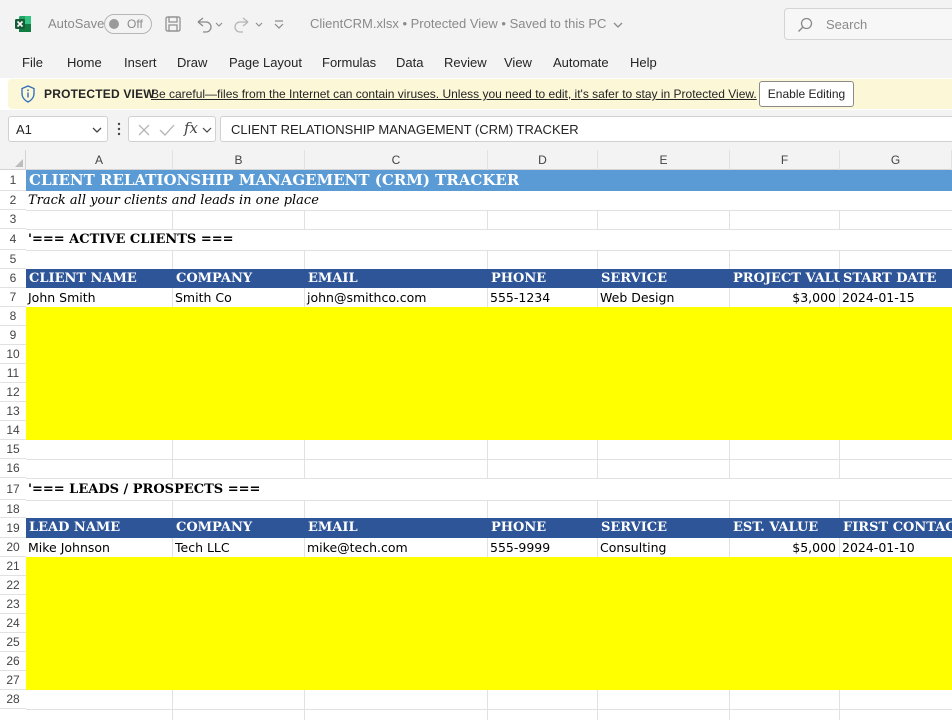 The image size is (952, 720). What do you see at coordinates (785, 528) in the screenshot?
I see `column-header-cell: EST. VALUE` at bounding box center [785, 528].